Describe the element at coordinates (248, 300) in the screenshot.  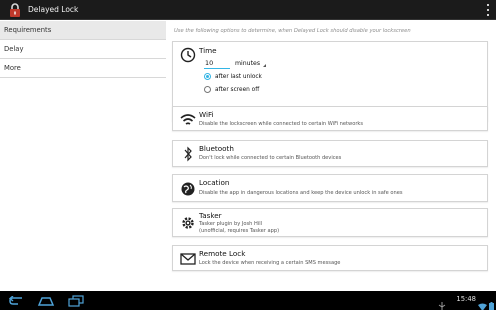
I see `system-nav-bar: 15:48` at that location.